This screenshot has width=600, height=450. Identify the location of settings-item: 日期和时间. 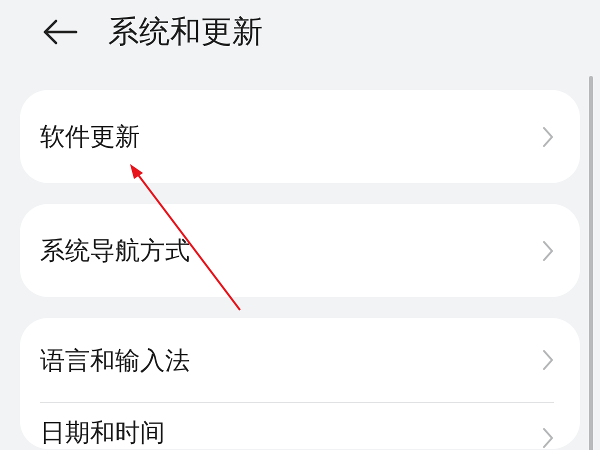
(297, 426).